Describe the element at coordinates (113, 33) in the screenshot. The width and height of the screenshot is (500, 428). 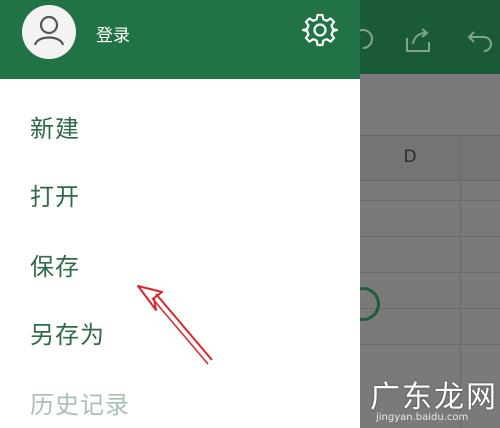
I see `login-link: 登录` at that location.